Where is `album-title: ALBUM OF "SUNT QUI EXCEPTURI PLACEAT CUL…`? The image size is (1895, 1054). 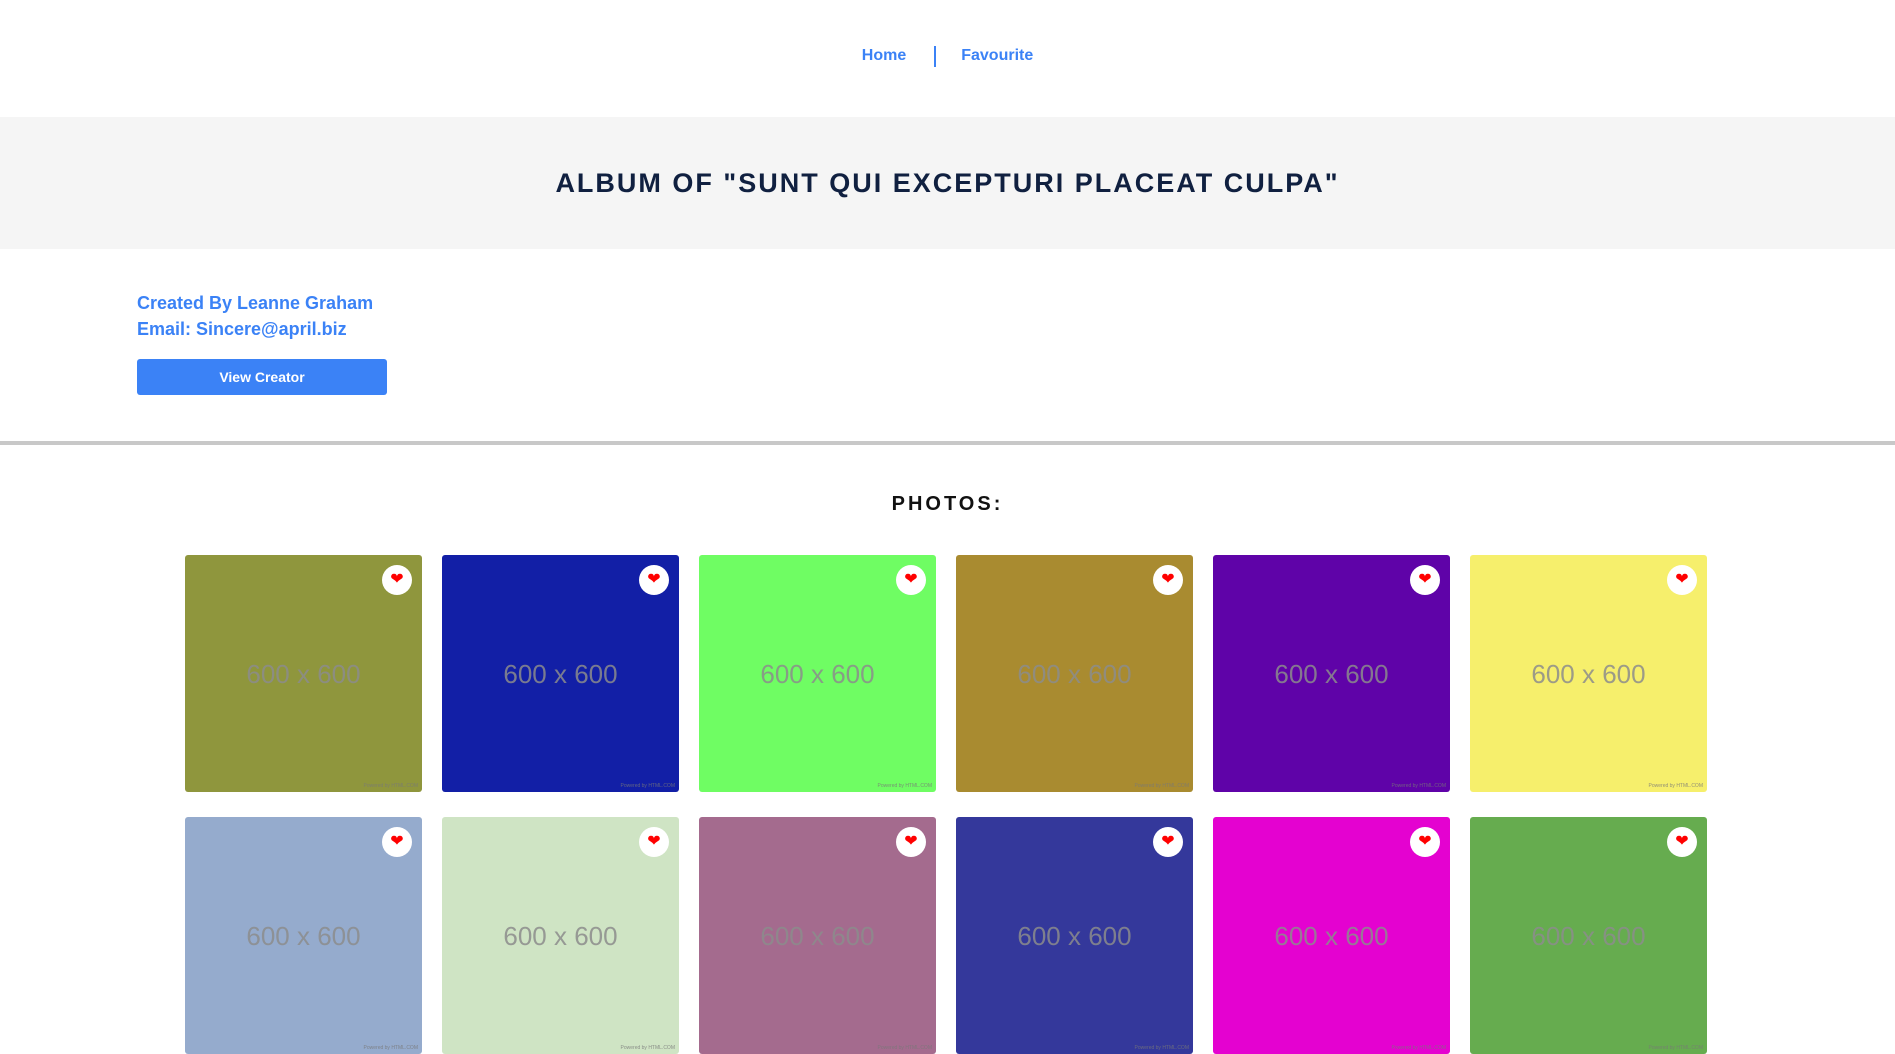 album-title: ALBUM OF "SUNT QUI EXCEPTURI PLACEAT CUL… is located at coordinates (947, 182).